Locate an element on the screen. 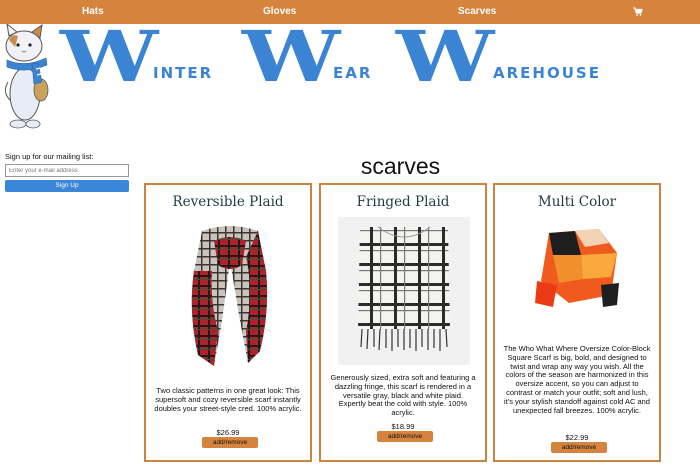 This screenshot has width=700, height=467. cart-icon is located at coordinates (638, 12).